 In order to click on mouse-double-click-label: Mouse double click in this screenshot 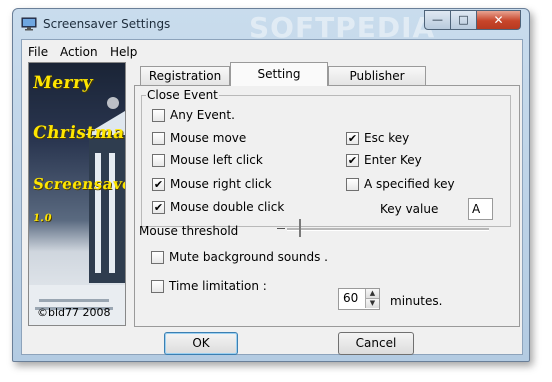, I will do `click(227, 207)`.